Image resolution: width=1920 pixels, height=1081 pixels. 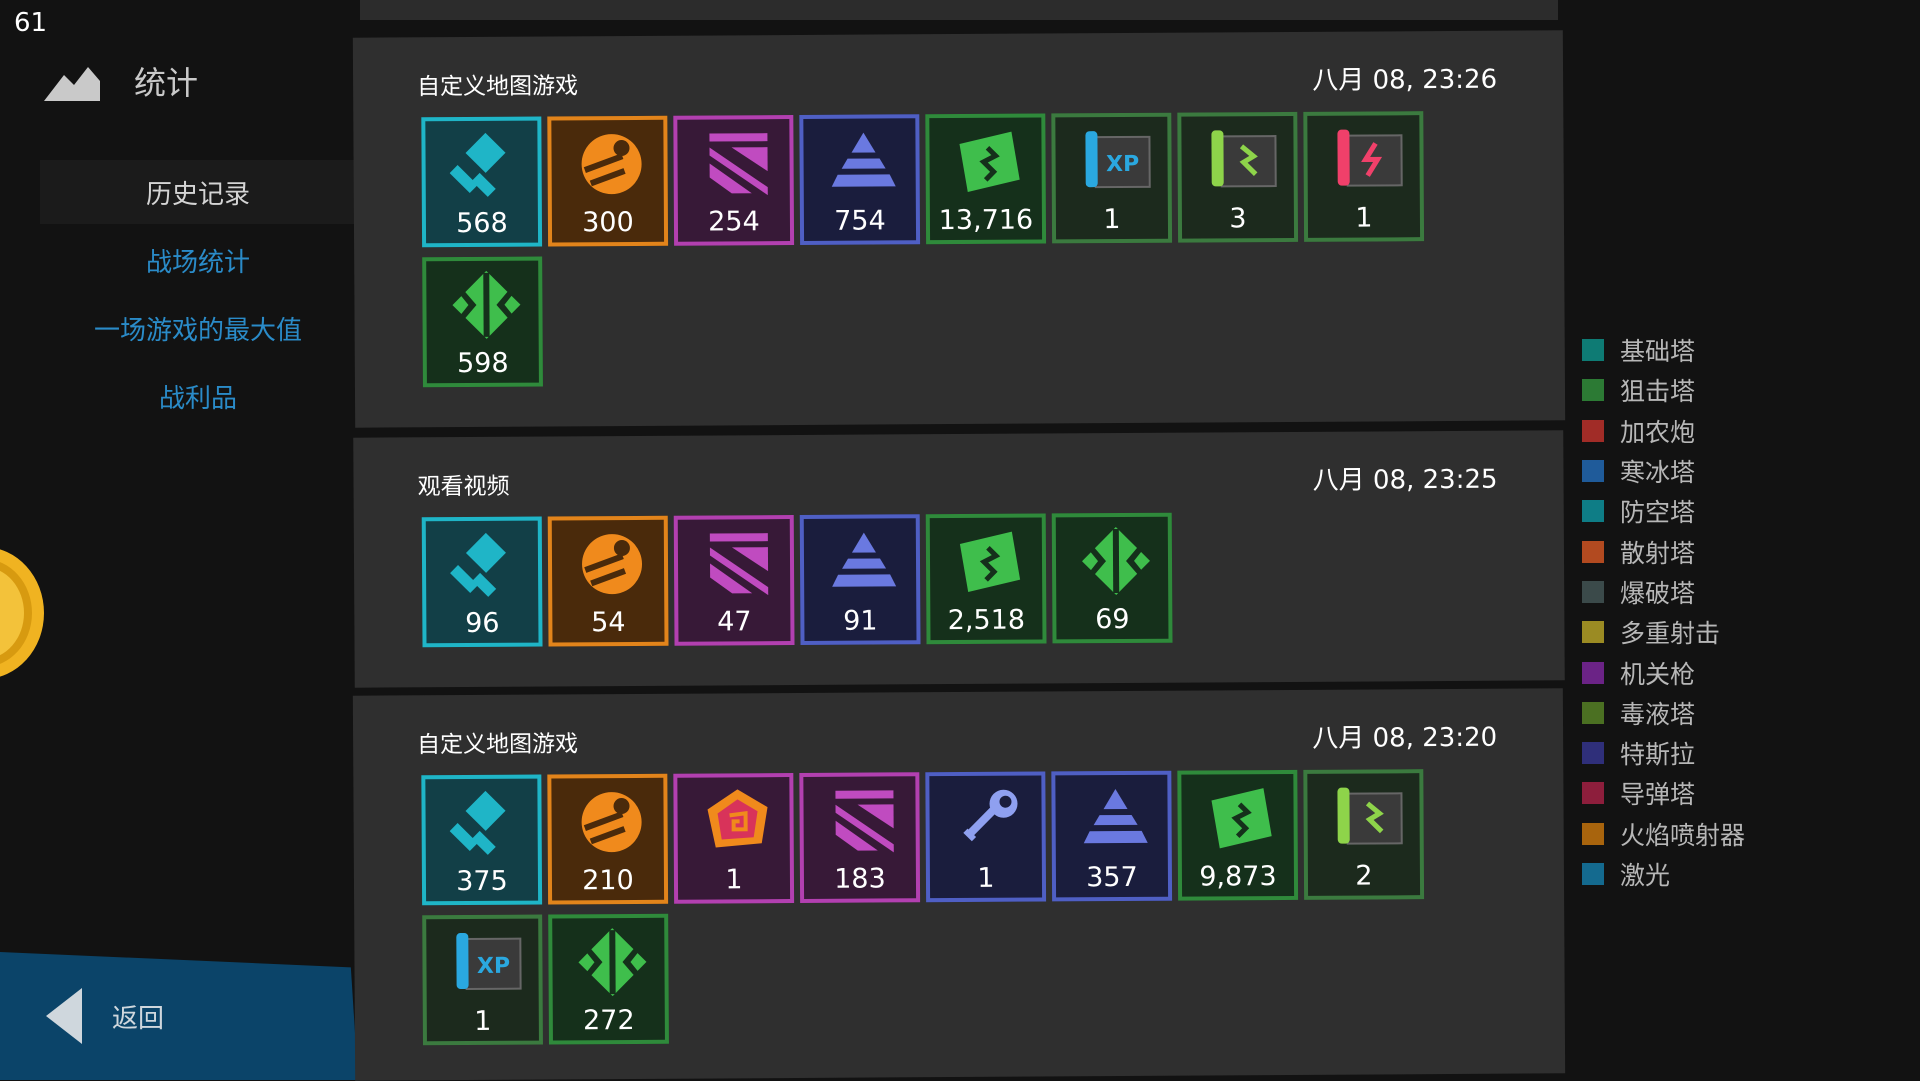 I want to click on stat-tile: 272, so click(x=608, y=979).